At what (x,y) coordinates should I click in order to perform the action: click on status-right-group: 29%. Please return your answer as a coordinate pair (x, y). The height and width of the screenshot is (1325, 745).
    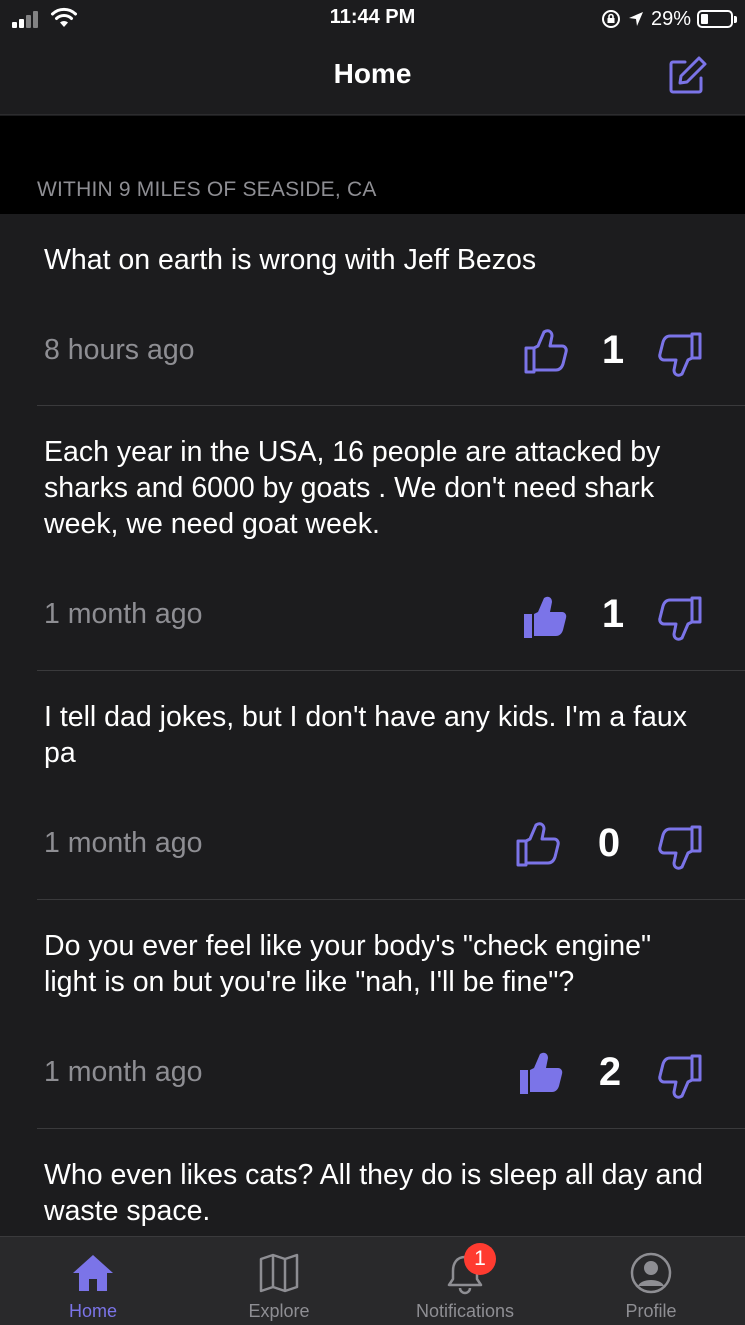
    Looking at the image, I should click on (669, 19).